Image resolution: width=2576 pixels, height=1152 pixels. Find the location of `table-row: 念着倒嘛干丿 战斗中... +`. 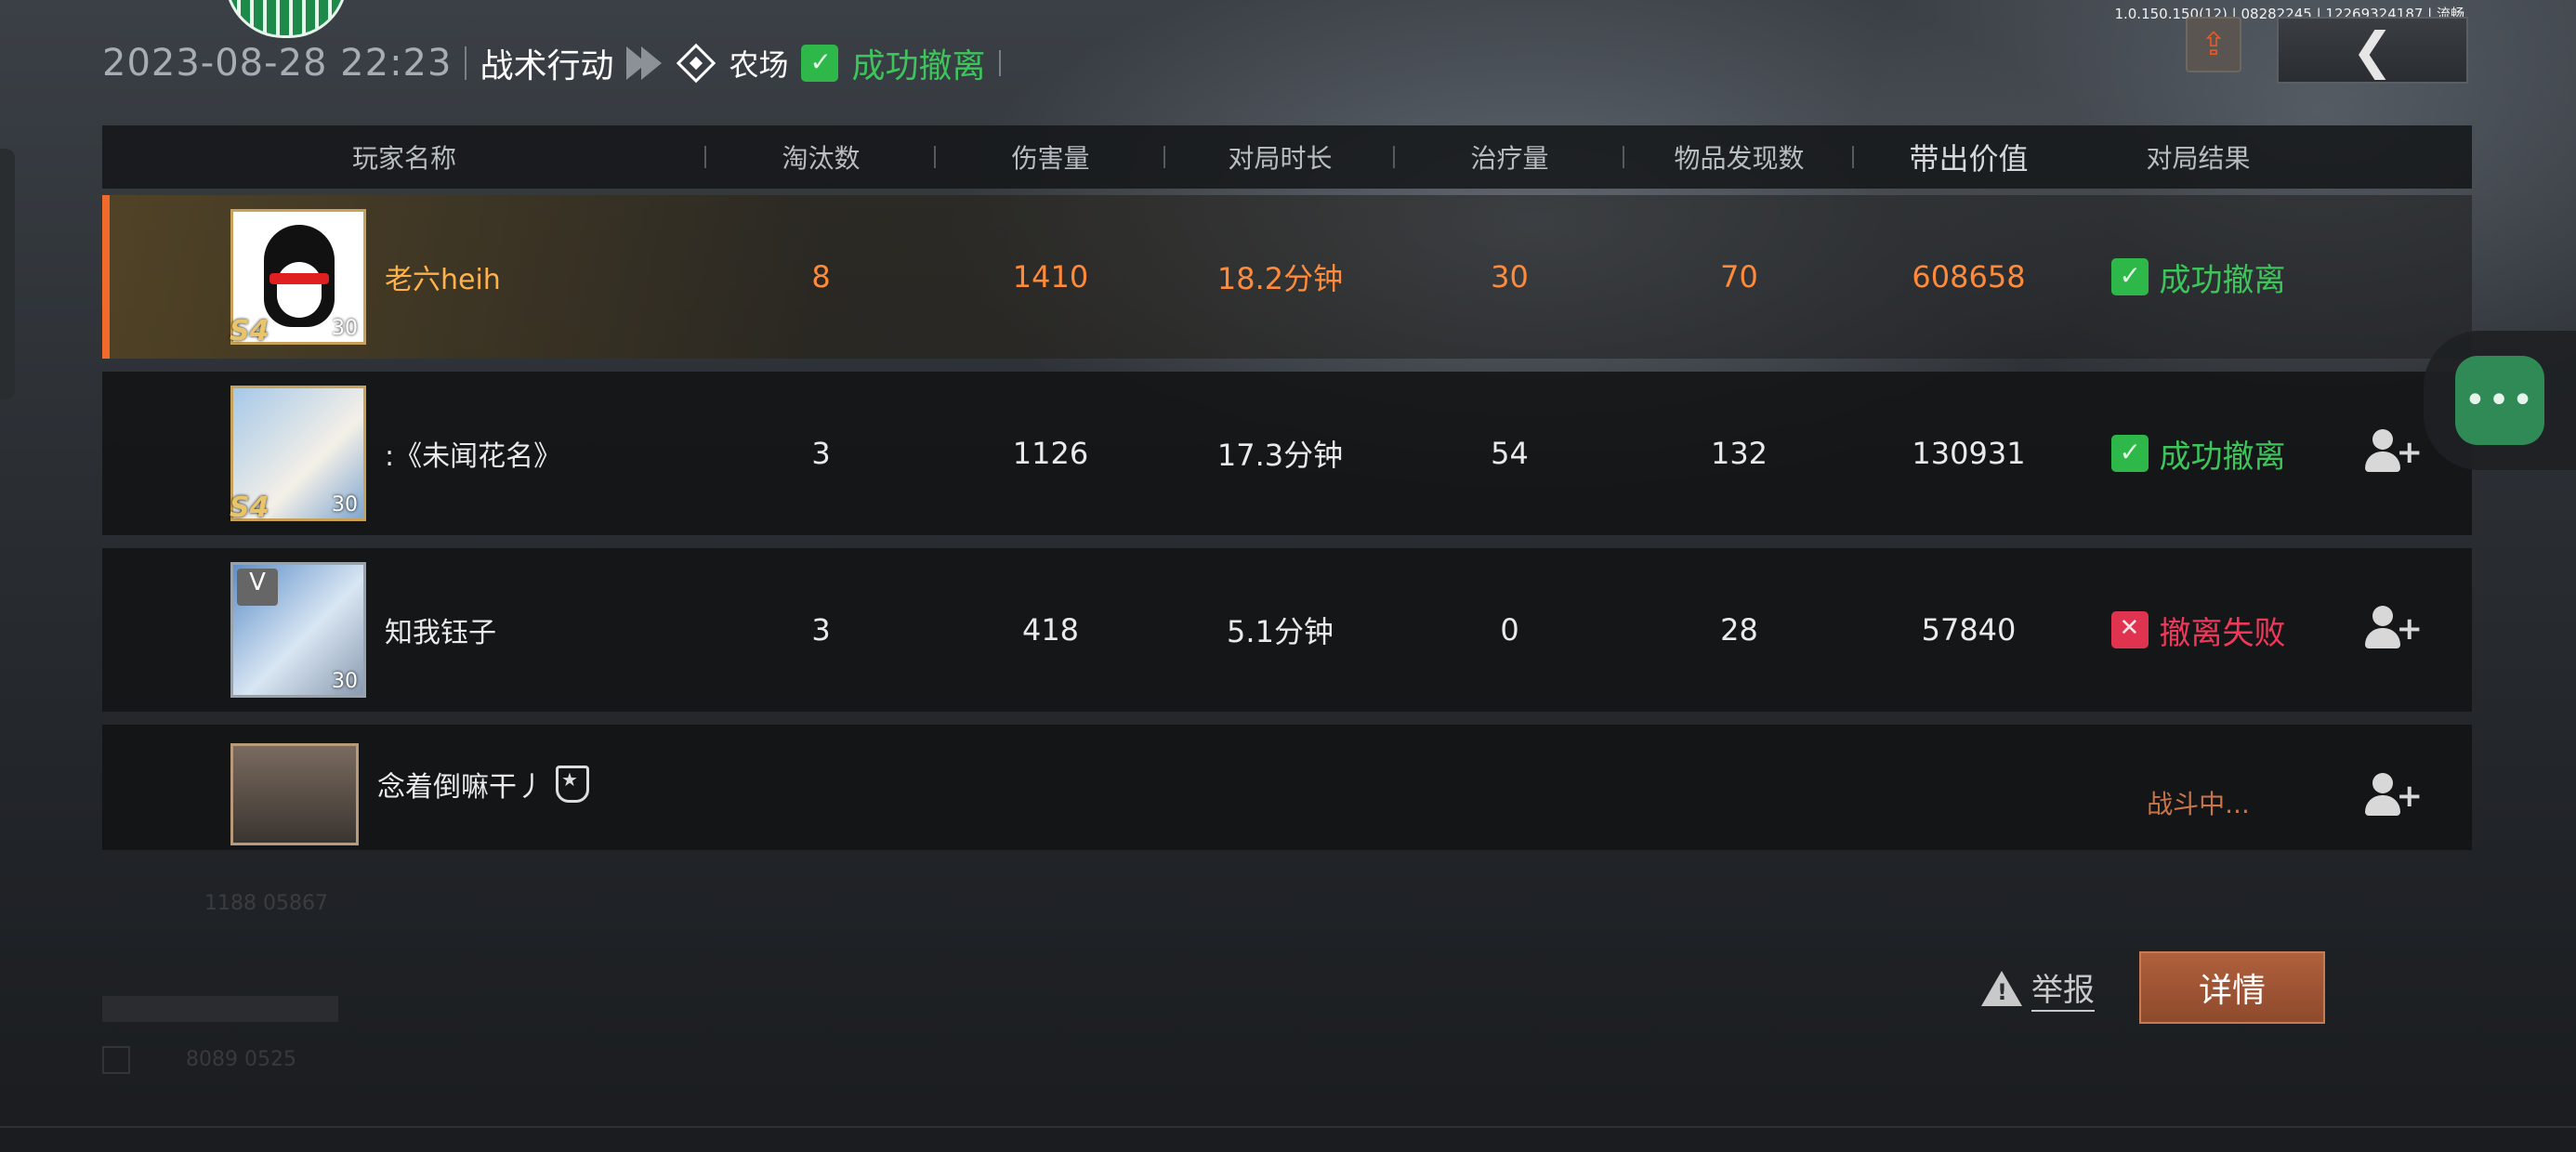

table-row: 念着倒嘛干丿 战斗中... + is located at coordinates (1287, 787).